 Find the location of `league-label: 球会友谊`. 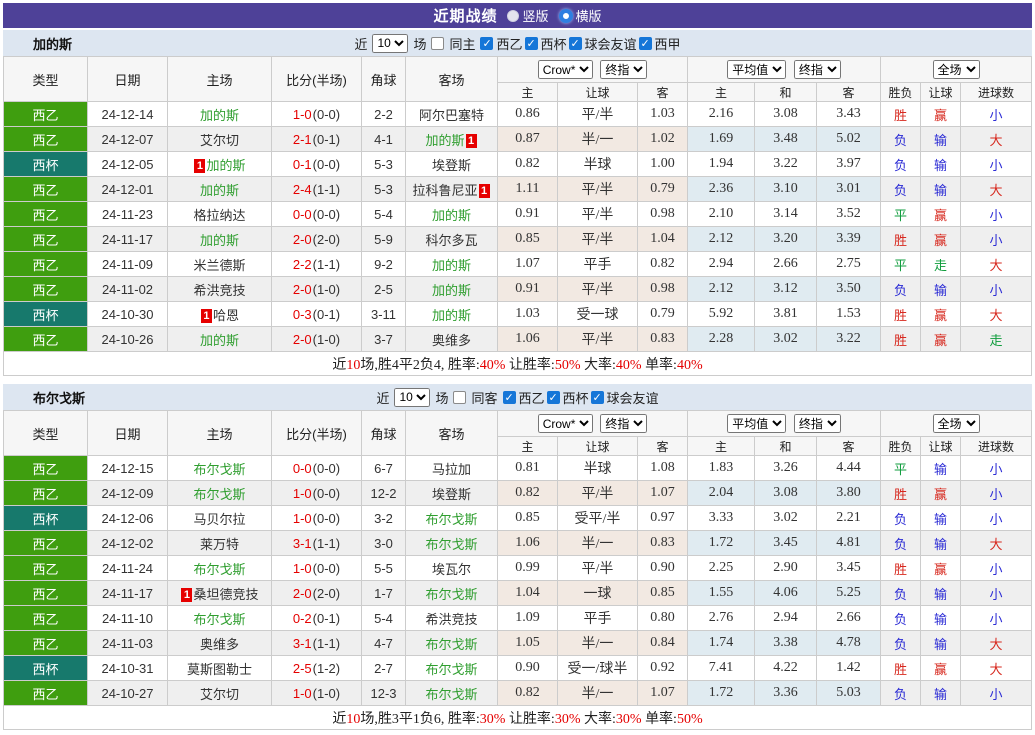

league-label: 球会友谊 is located at coordinates (632, 398).